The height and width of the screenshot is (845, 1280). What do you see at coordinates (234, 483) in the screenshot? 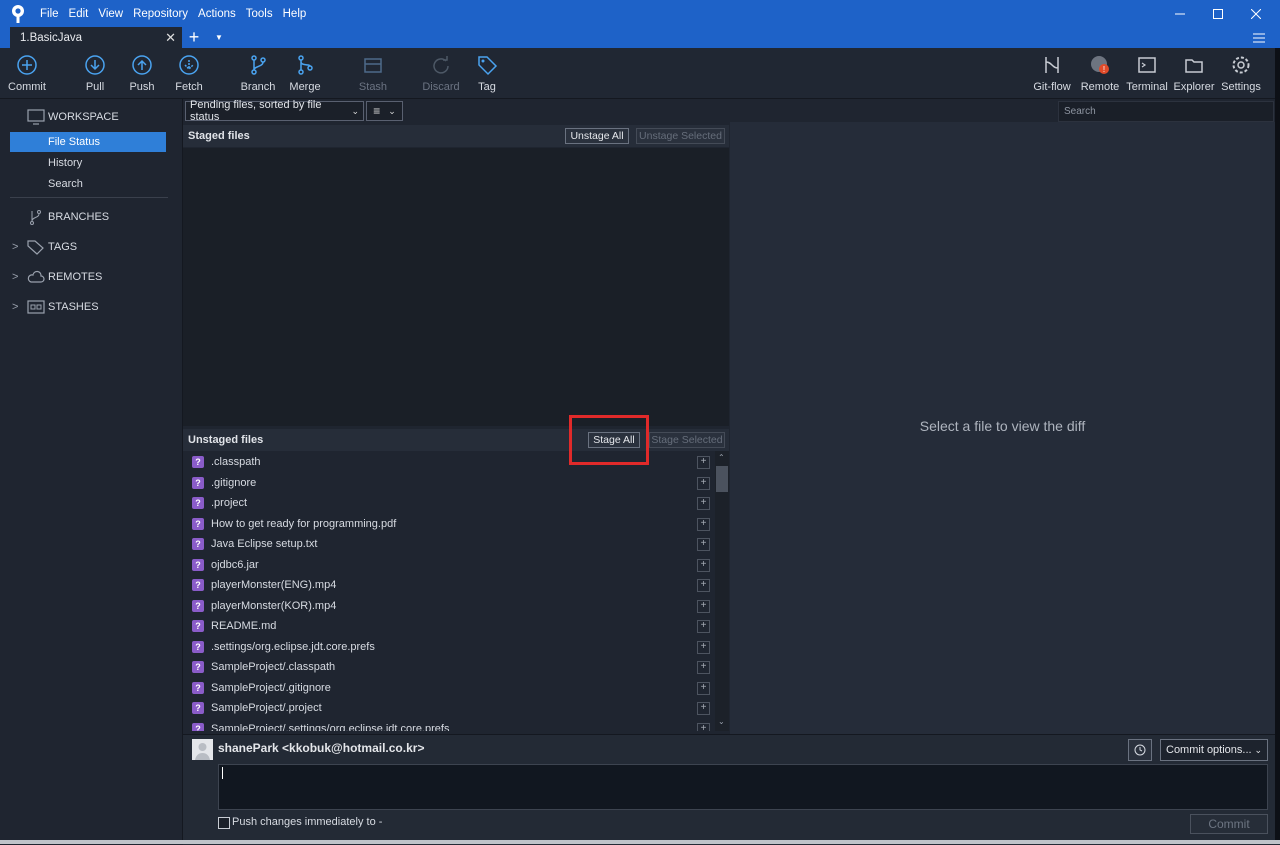
I see `file-name: .gitignore` at bounding box center [234, 483].